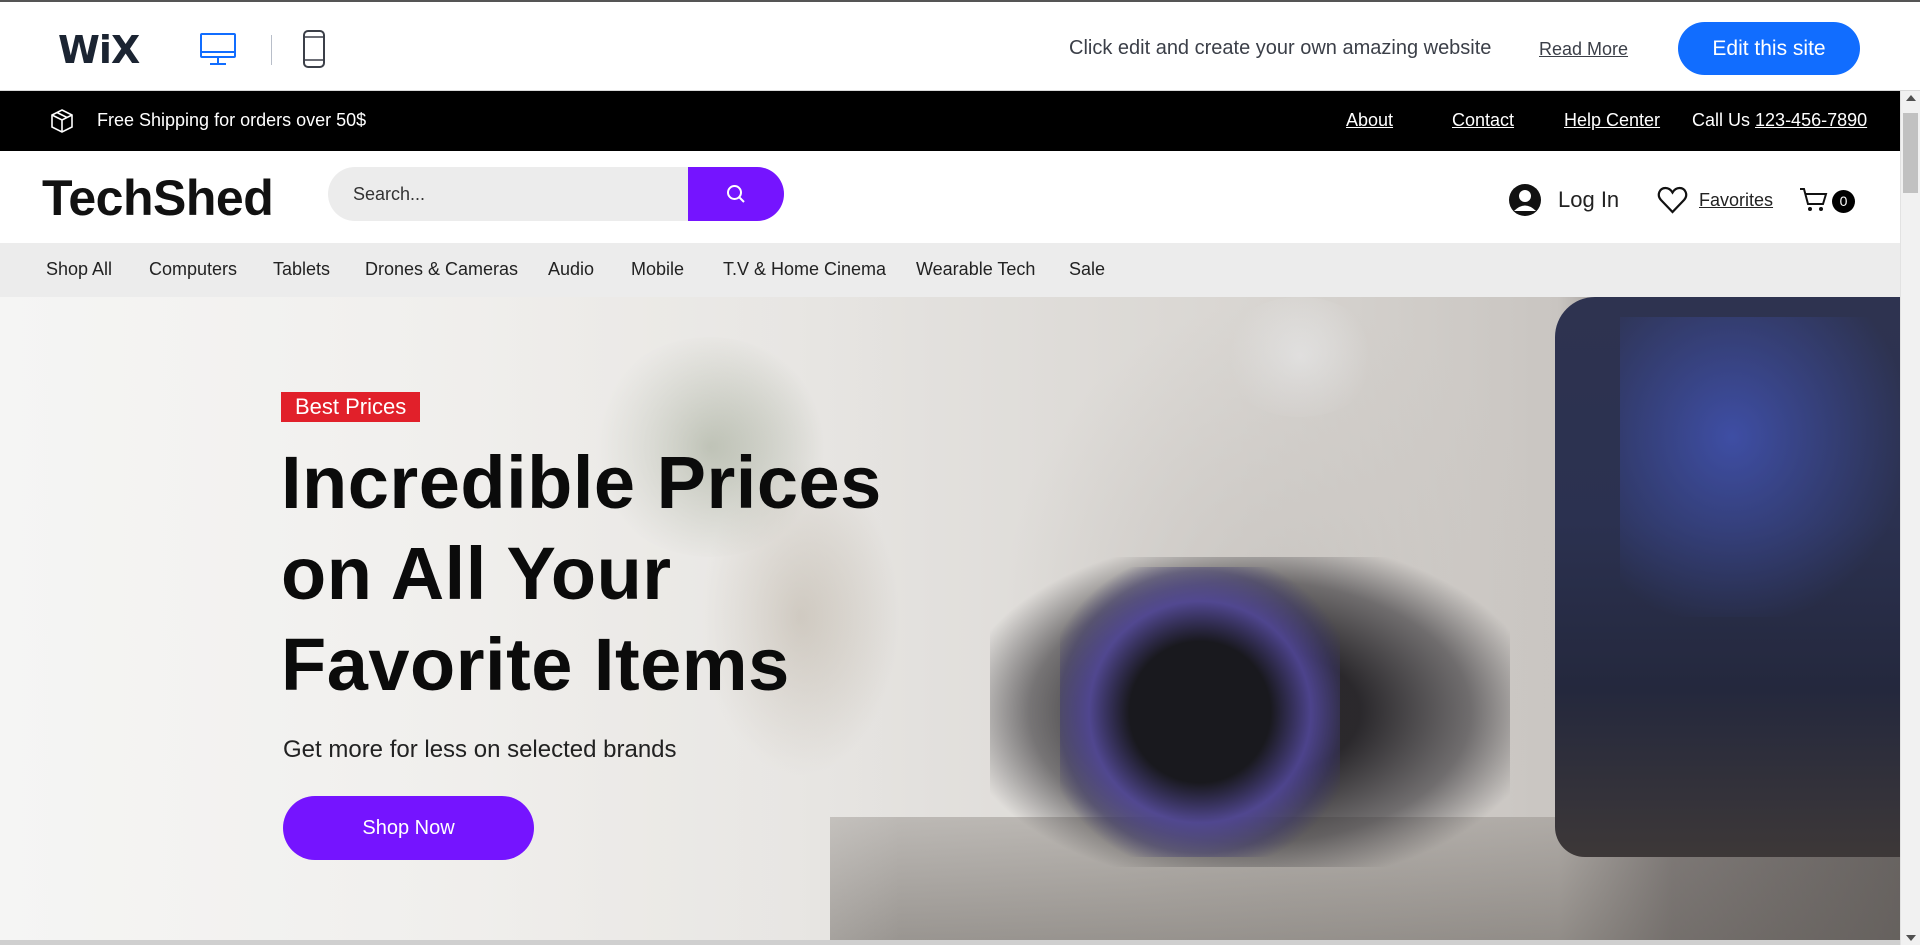 Image resolution: width=1920 pixels, height=945 pixels. What do you see at coordinates (1811, 120) in the screenshot?
I see `phone-link: 123-456-7890` at bounding box center [1811, 120].